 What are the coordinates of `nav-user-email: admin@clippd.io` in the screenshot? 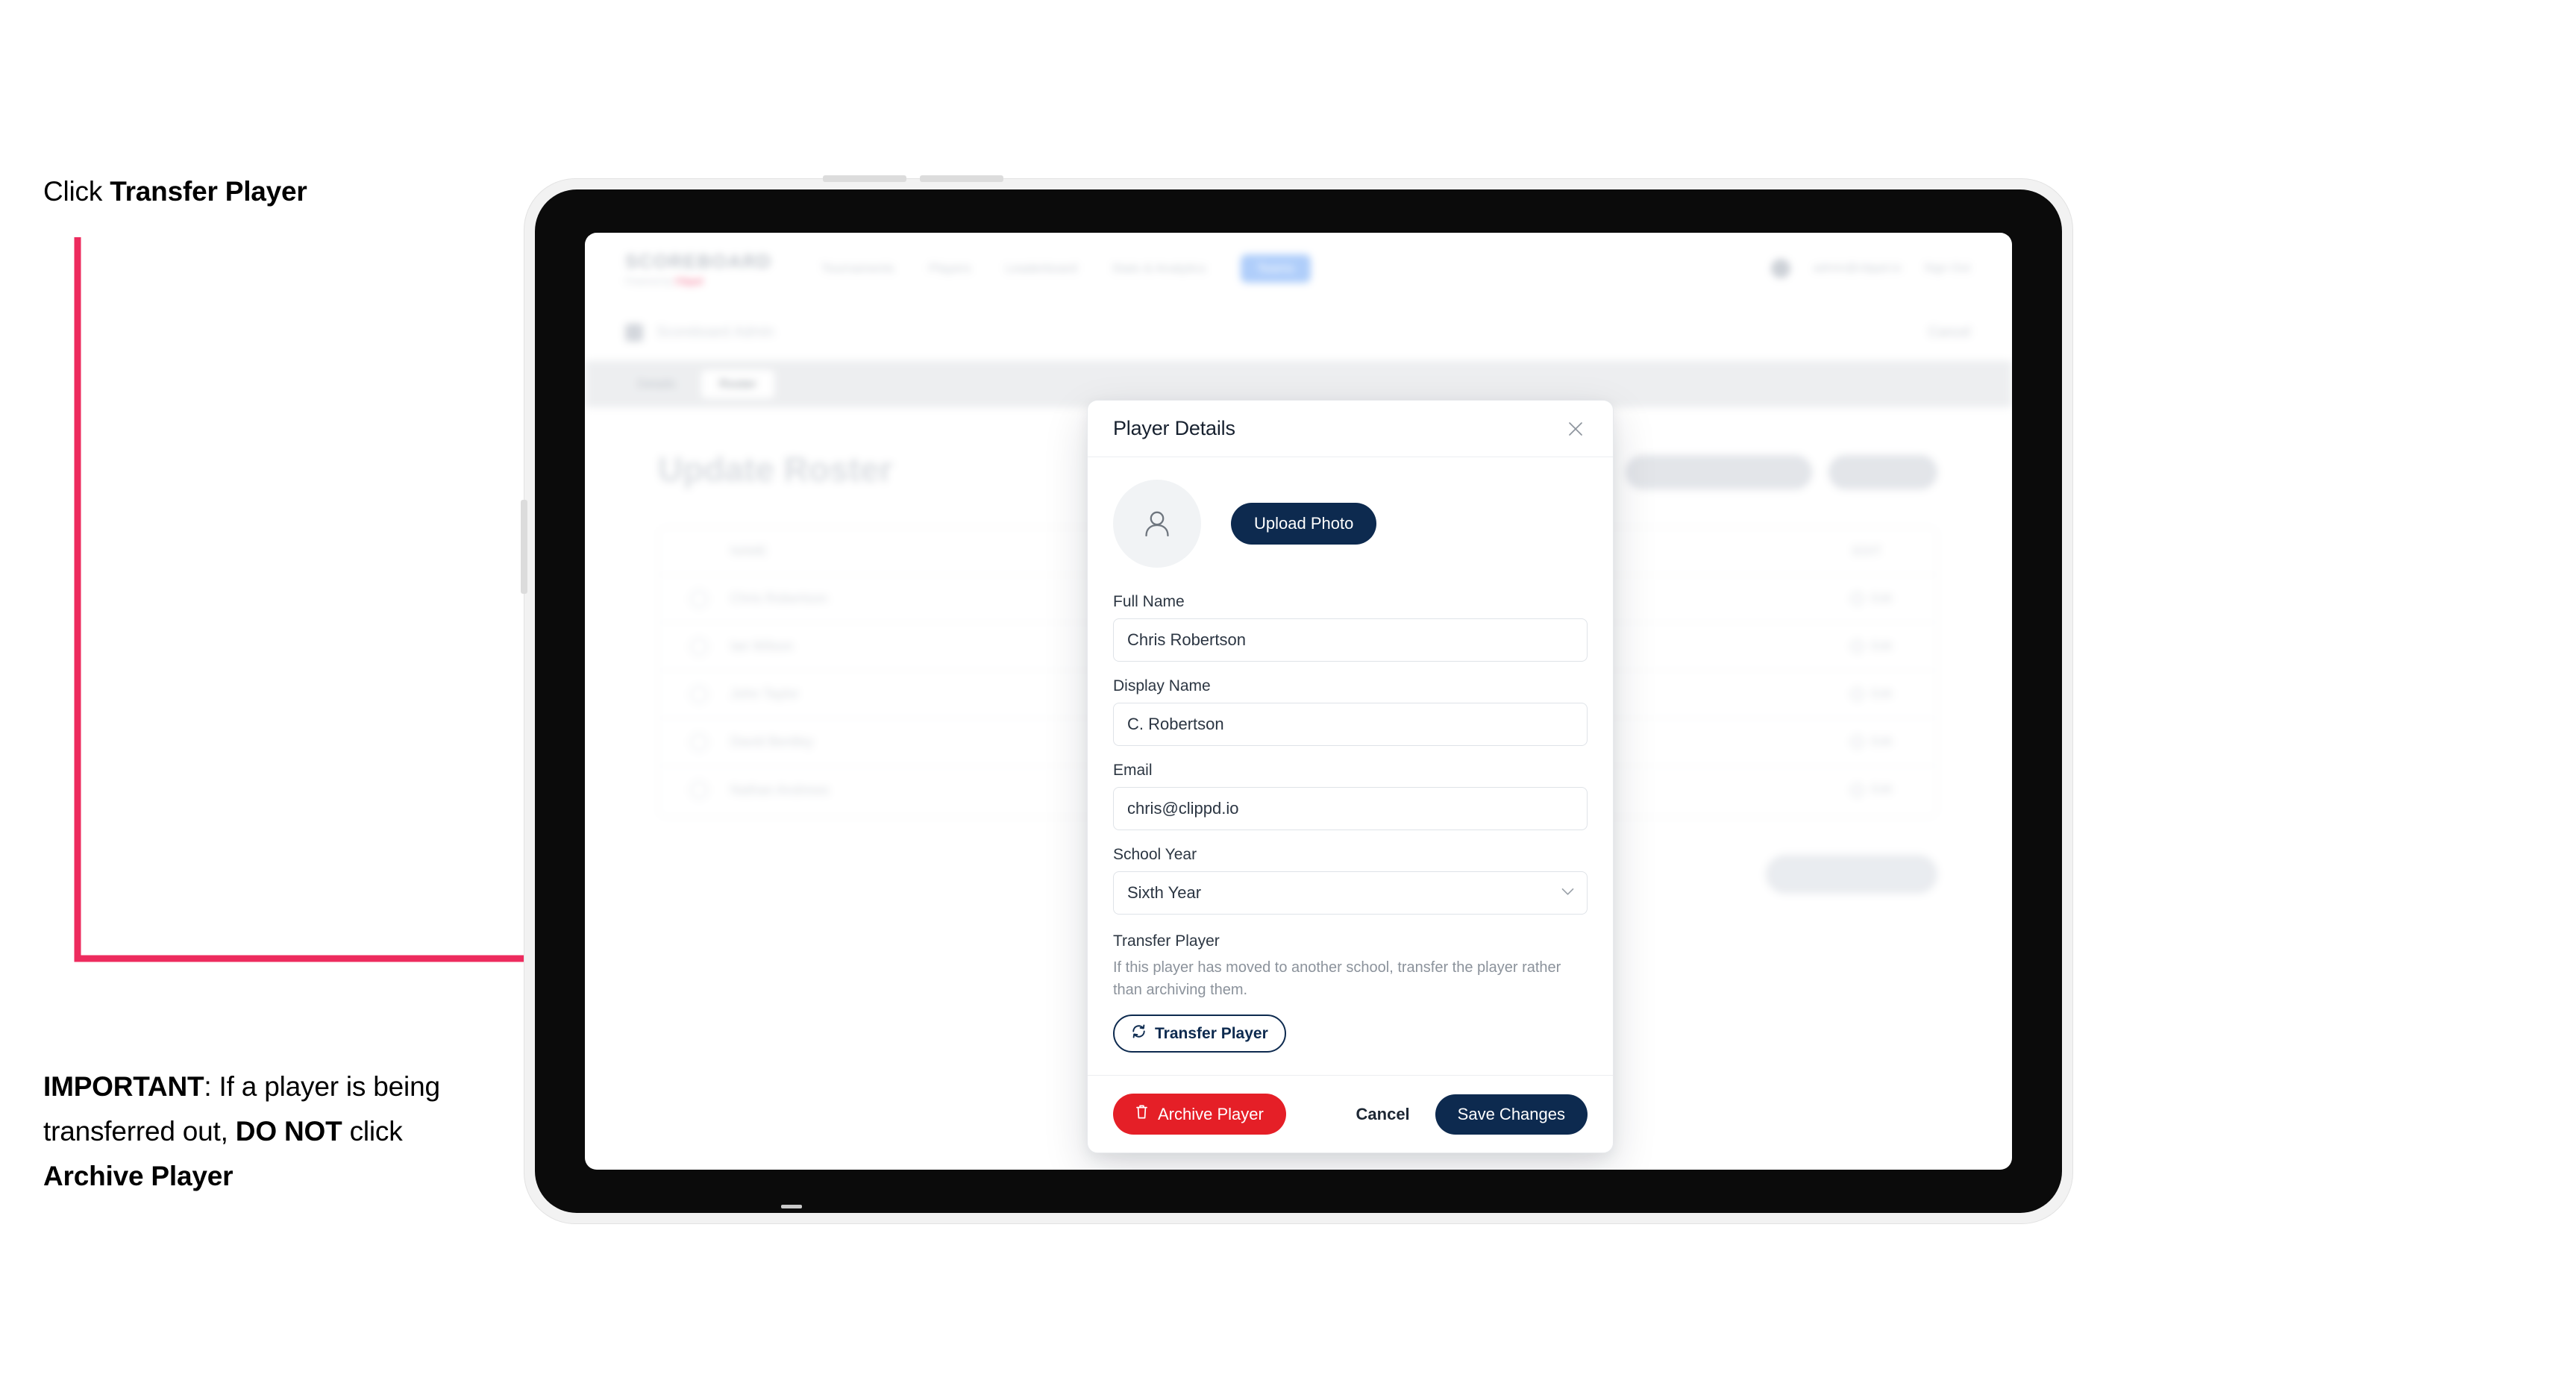 It's located at (1857, 268).